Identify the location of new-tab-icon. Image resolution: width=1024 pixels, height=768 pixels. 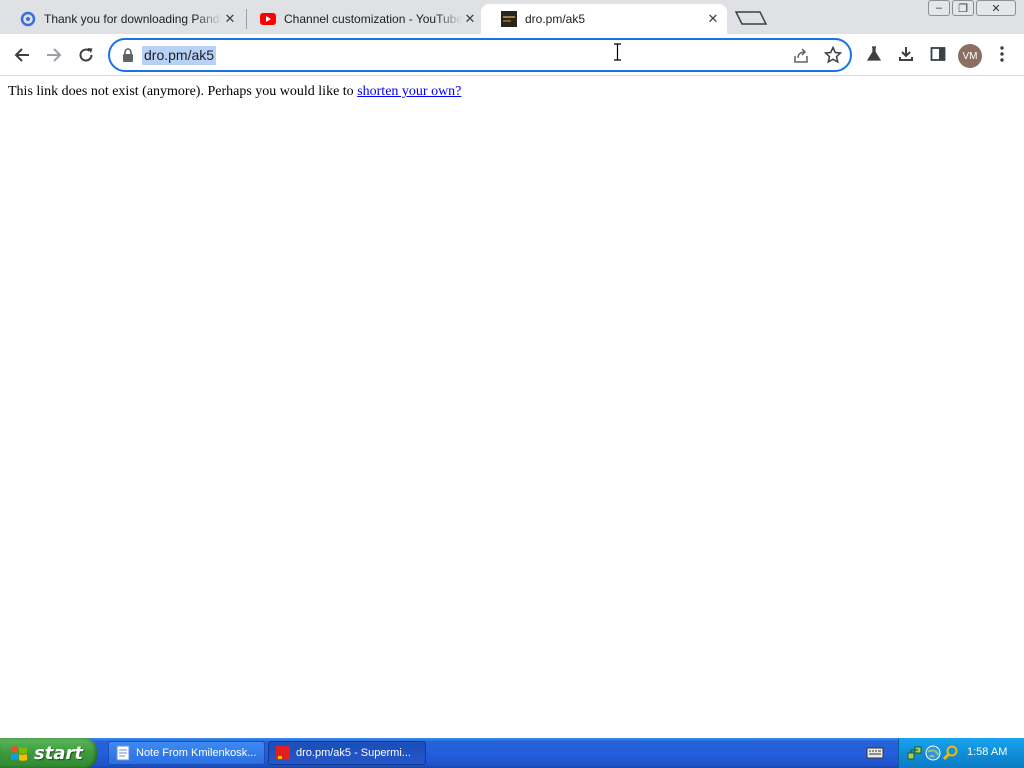
(751, 18).